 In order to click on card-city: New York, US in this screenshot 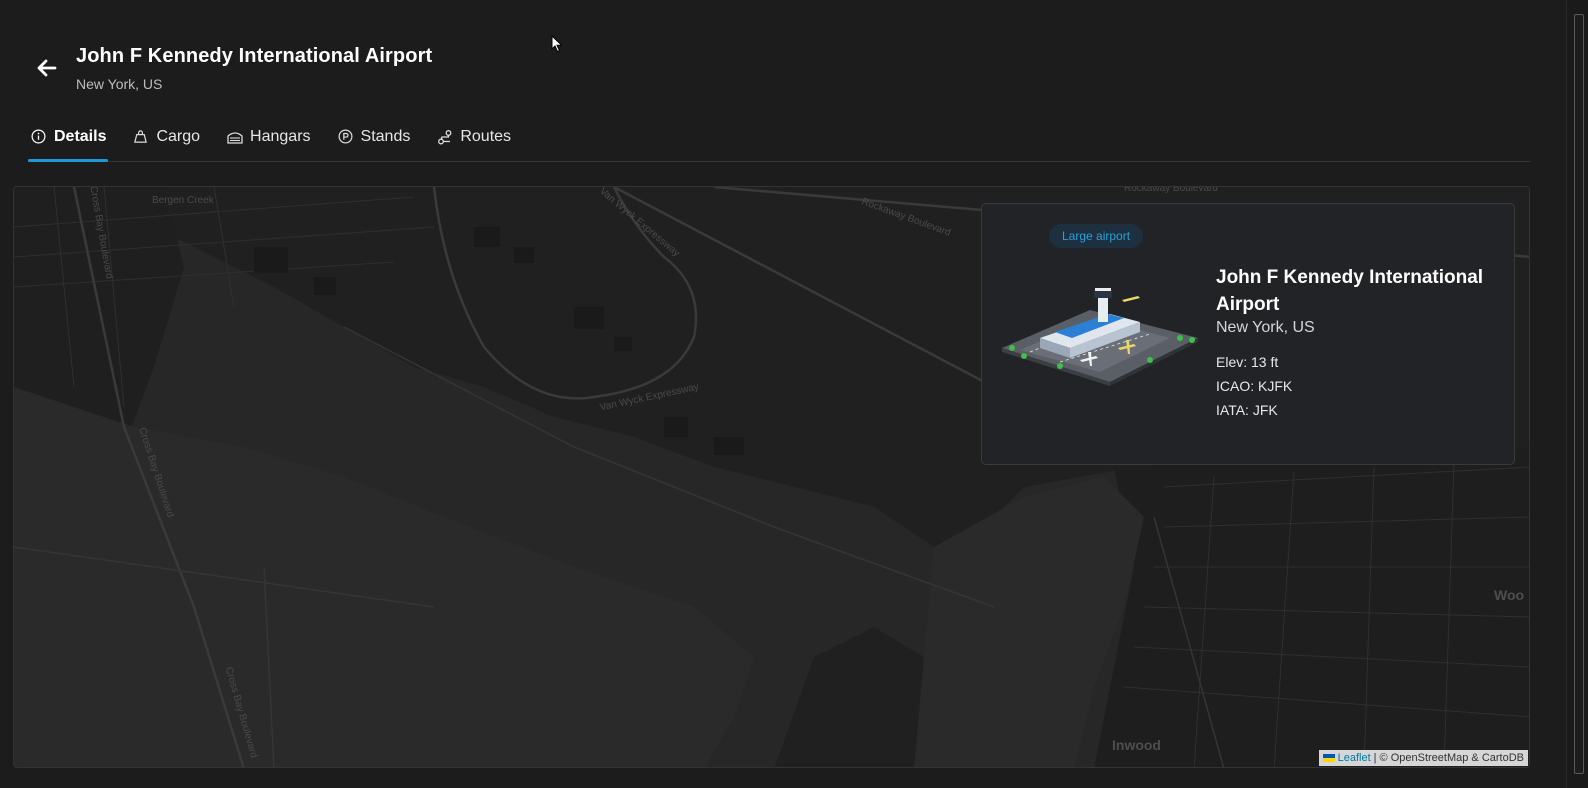, I will do `click(1265, 327)`.